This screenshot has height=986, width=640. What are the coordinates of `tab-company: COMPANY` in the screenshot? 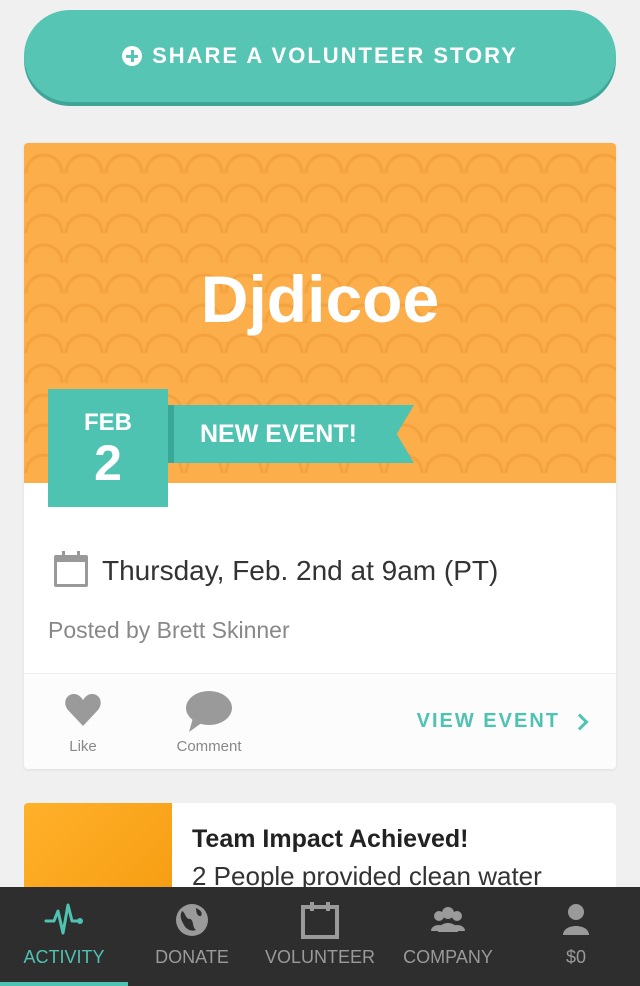 It's located at (448, 936).